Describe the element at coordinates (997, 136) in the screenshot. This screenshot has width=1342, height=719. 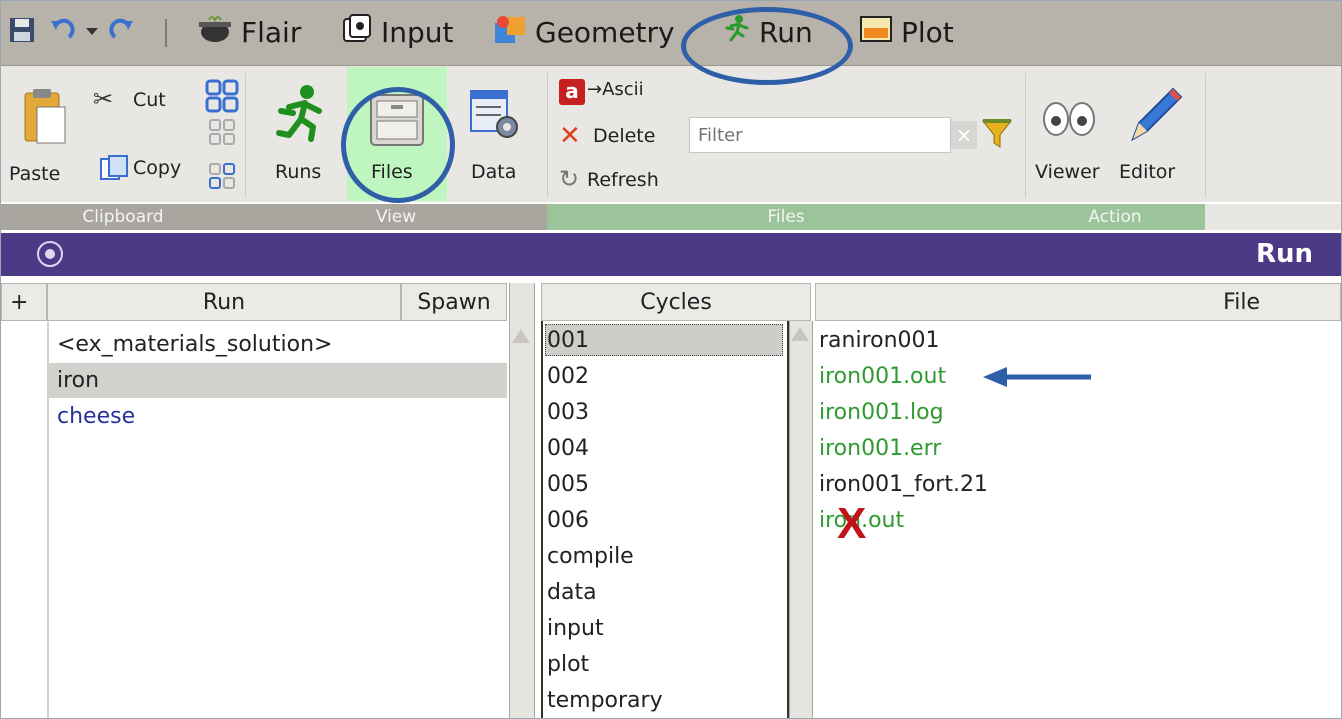
I see `funnel-icon` at that location.